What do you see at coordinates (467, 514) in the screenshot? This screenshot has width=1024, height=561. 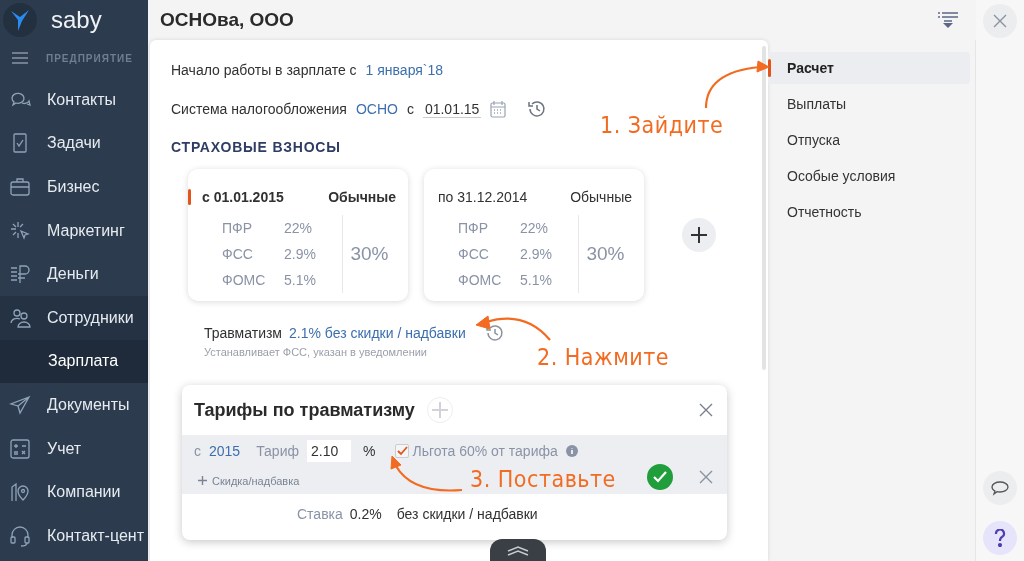 I see `summary-note: без скидки / надбавки` at bounding box center [467, 514].